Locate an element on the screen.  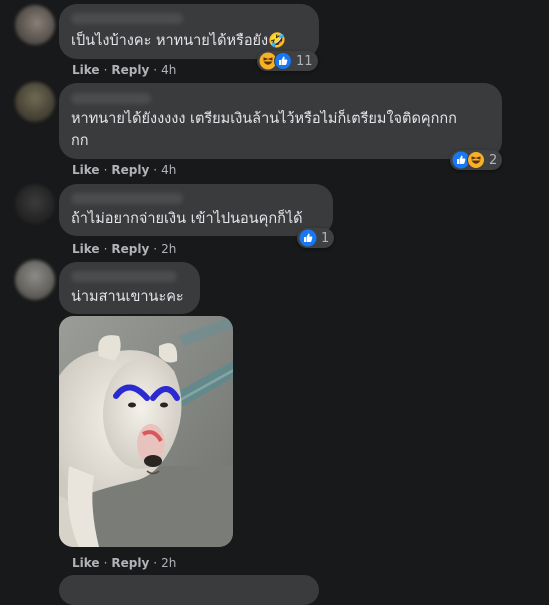
comment-text: ถ้าไม่อยากจ่ายเงิน เข้าไปนอนคุกก็ได้ is located at coordinates (187, 219).